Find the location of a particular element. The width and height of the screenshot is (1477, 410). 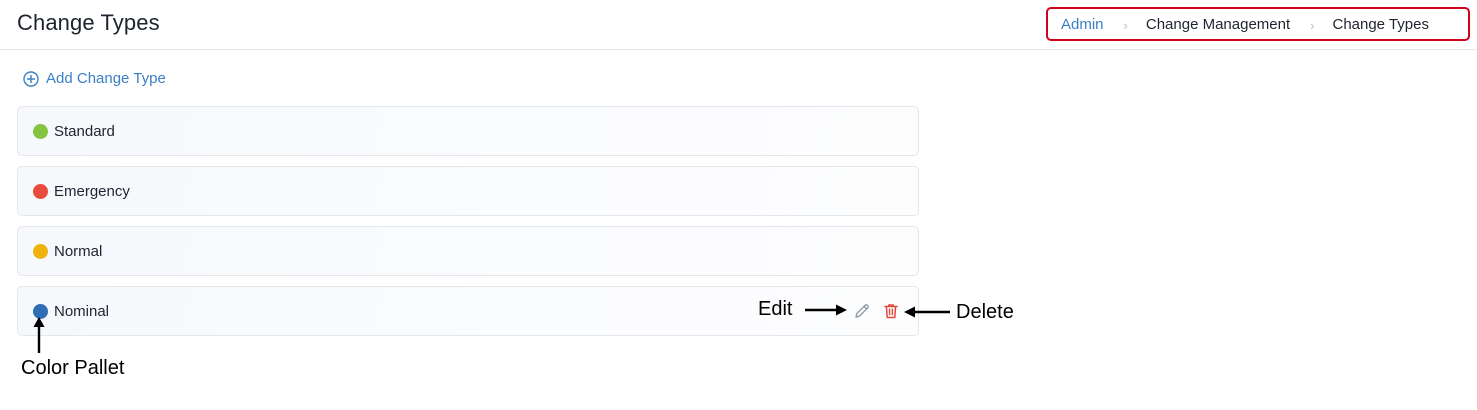

page-title: Change Types is located at coordinates (88, 22).